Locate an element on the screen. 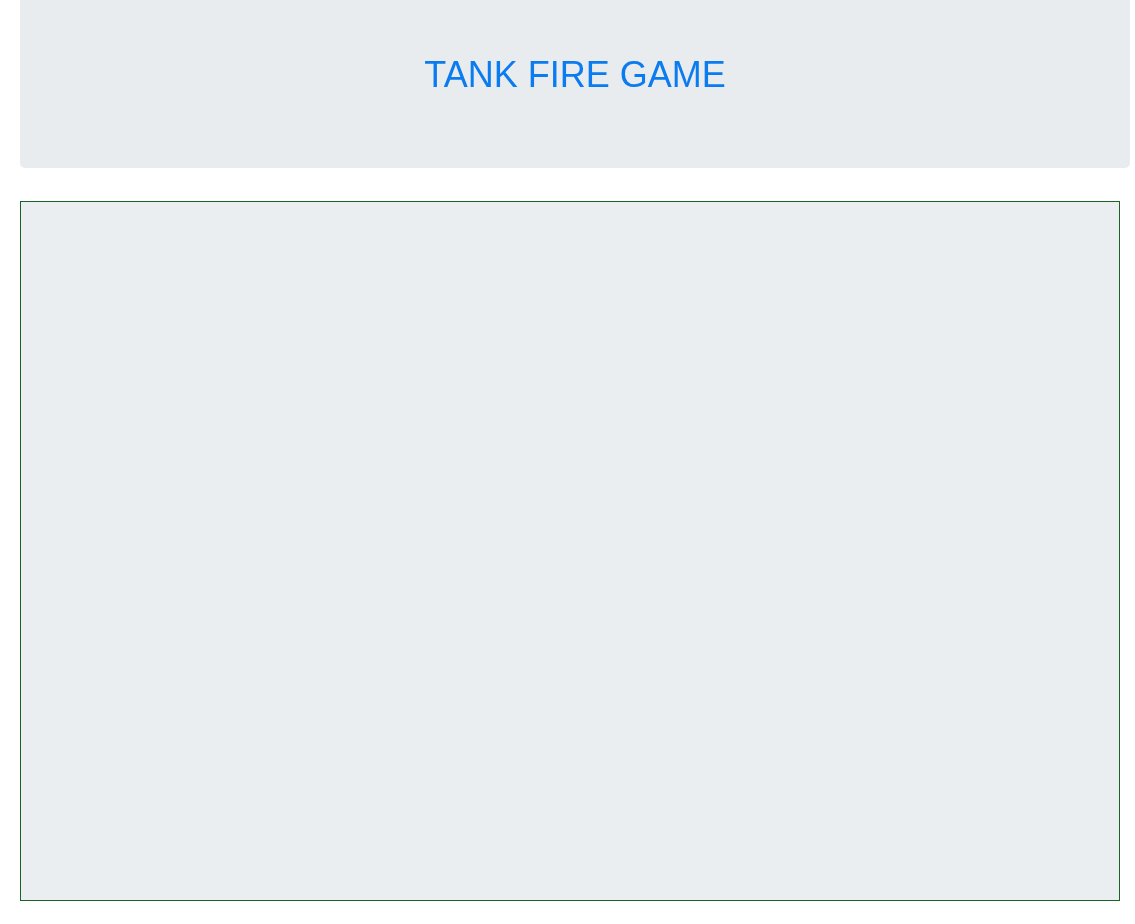 The image size is (1135, 924). page-title: TANK FIRE GAME is located at coordinates (575, 74).